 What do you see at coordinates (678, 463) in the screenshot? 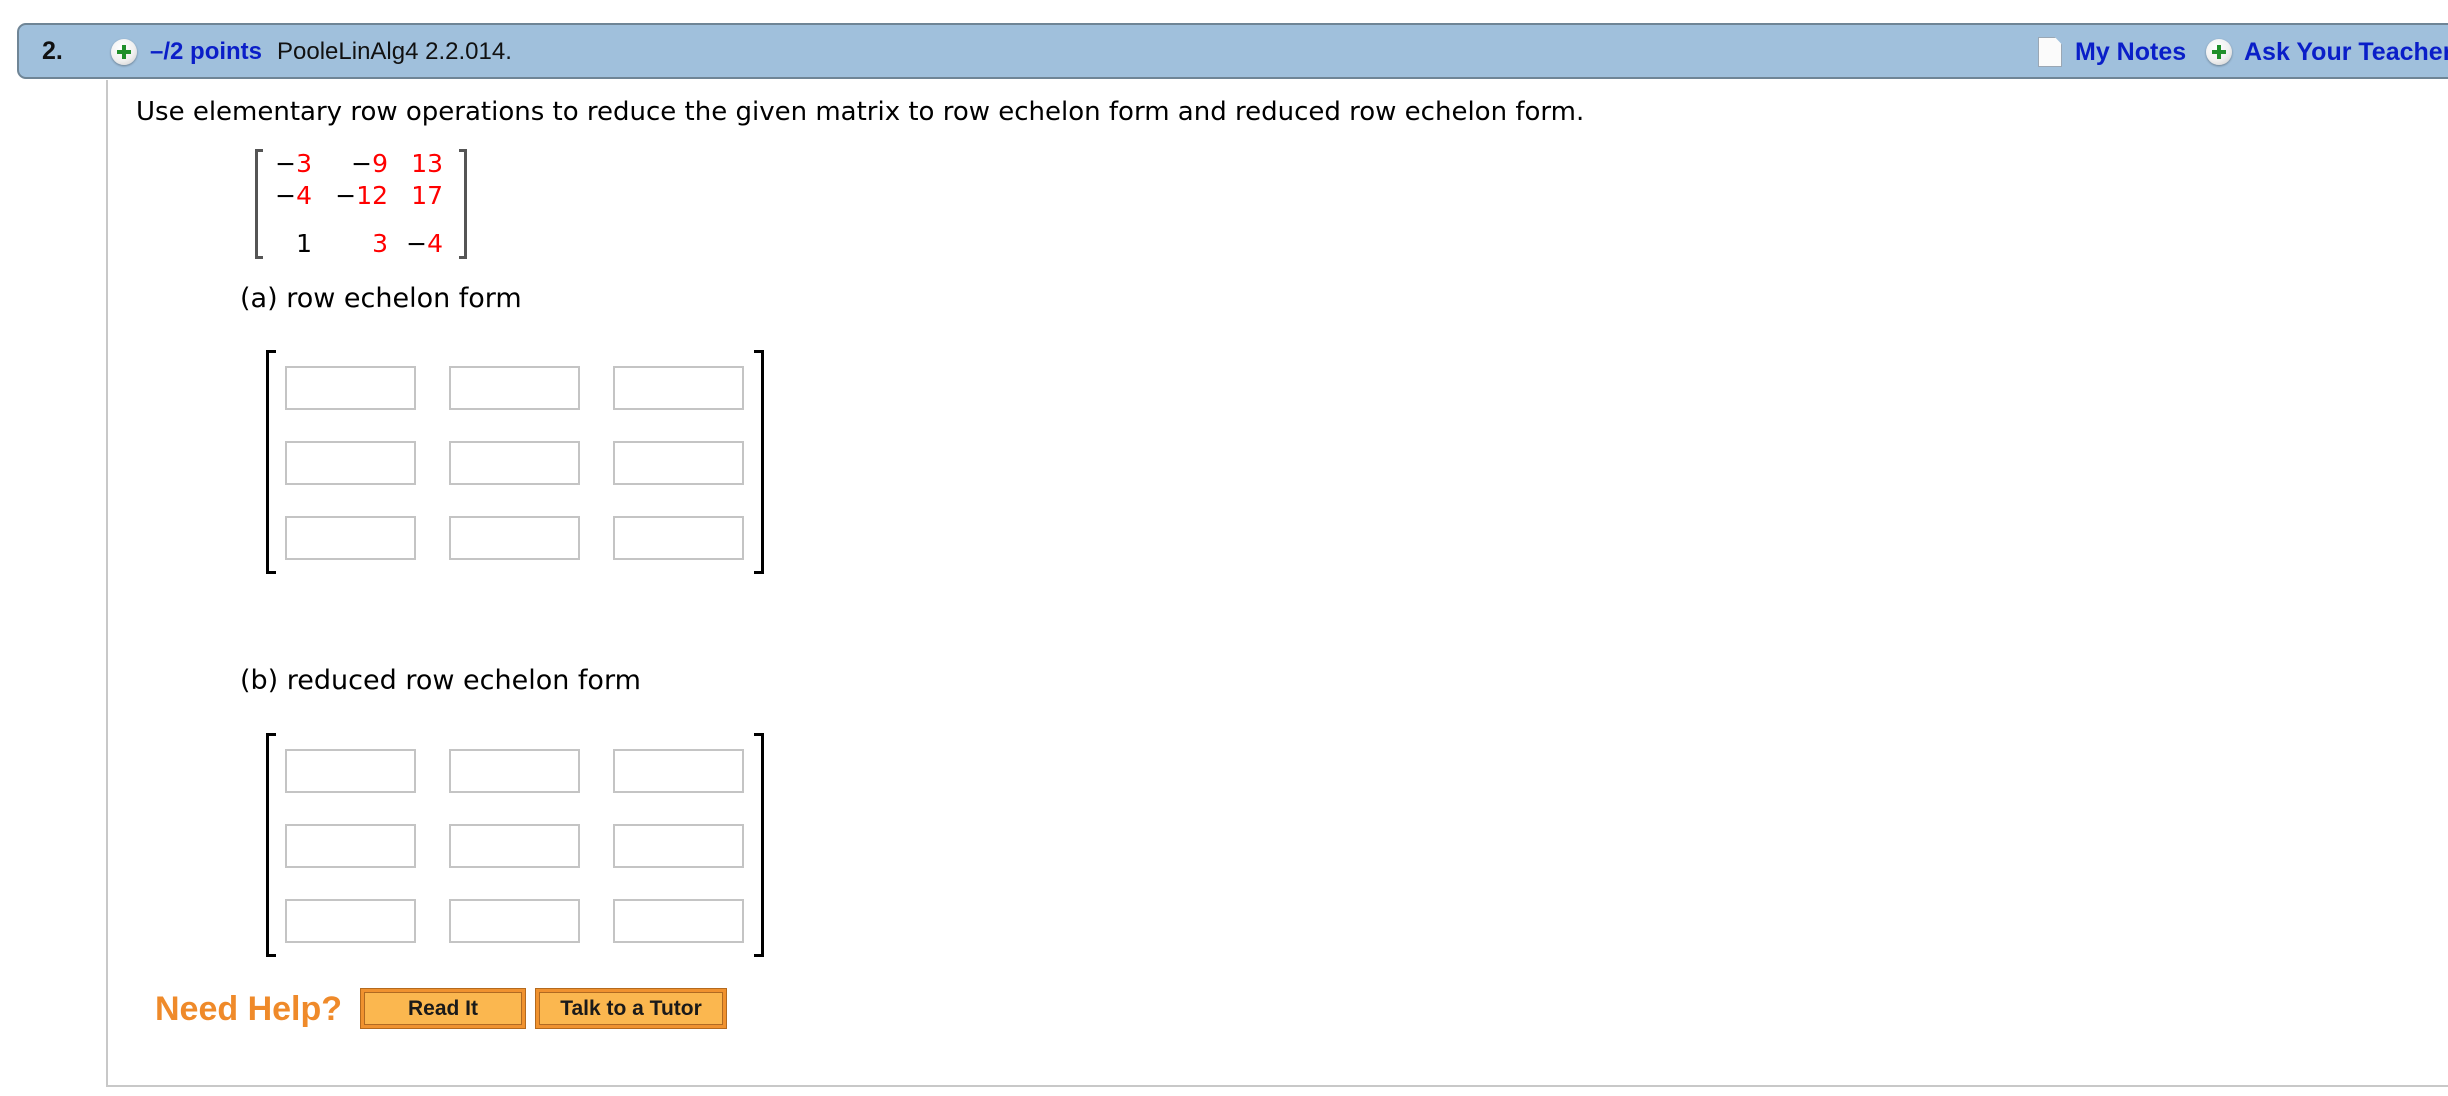
I see `part-a-input-r2c3` at bounding box center [678, 463].